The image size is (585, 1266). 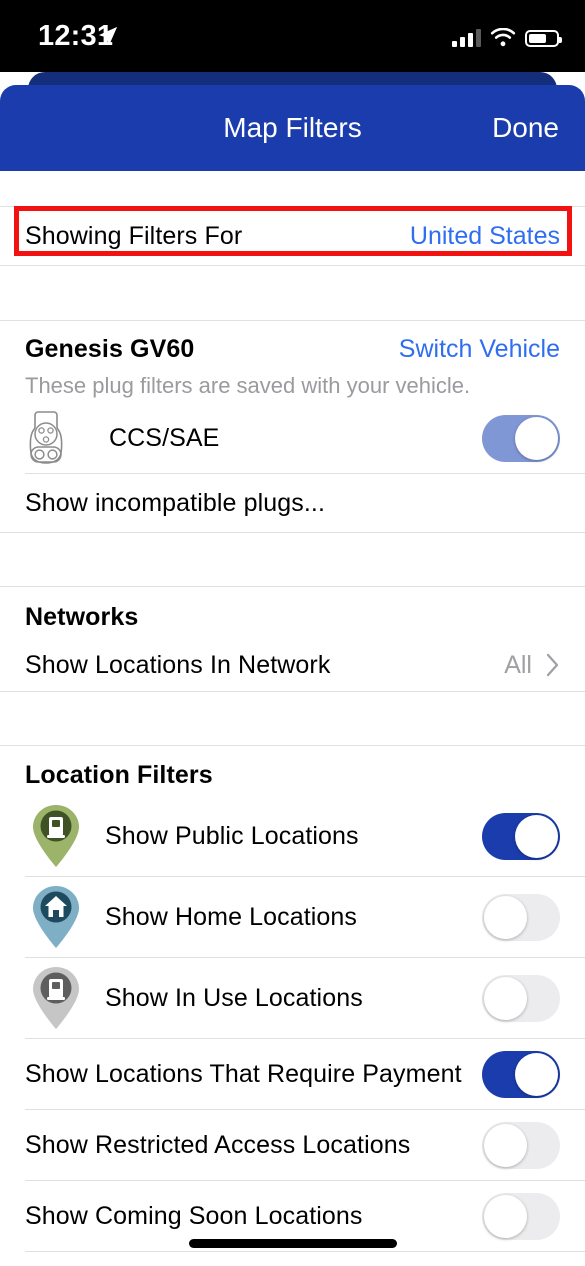 I want to click on vehicle-header-row: Genesis GV60 Switch Vehicle, so click(x=292, y=345).